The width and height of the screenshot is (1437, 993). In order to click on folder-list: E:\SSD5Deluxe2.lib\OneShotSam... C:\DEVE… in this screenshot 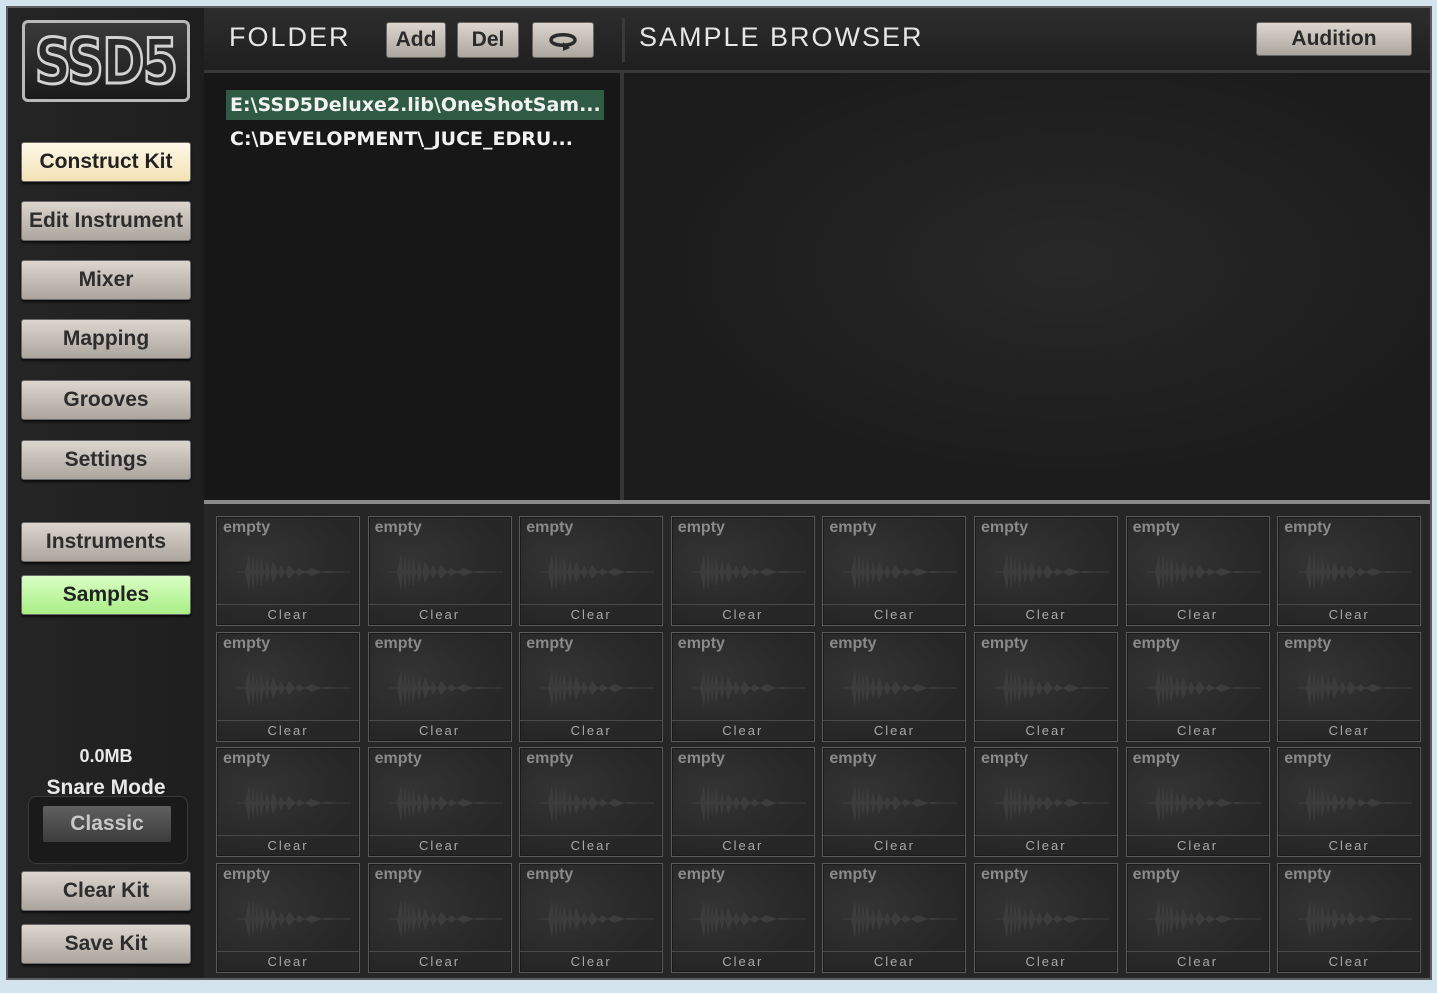, I will do `click(412, 286)`.